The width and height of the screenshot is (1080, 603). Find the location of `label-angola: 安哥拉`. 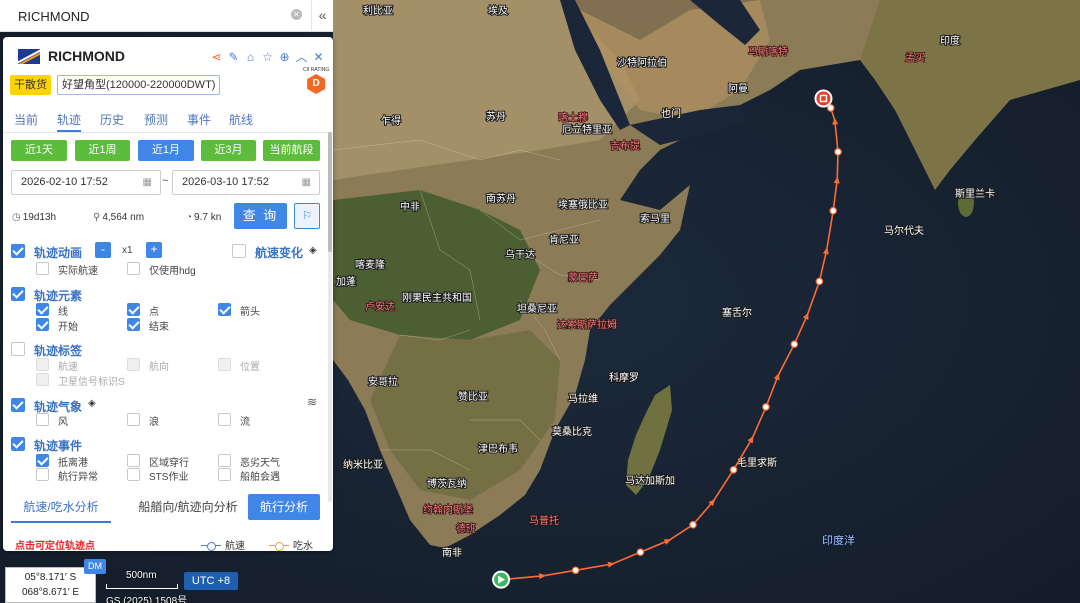

label-angola: 安哥拉 is located at coordinates (383, 381).